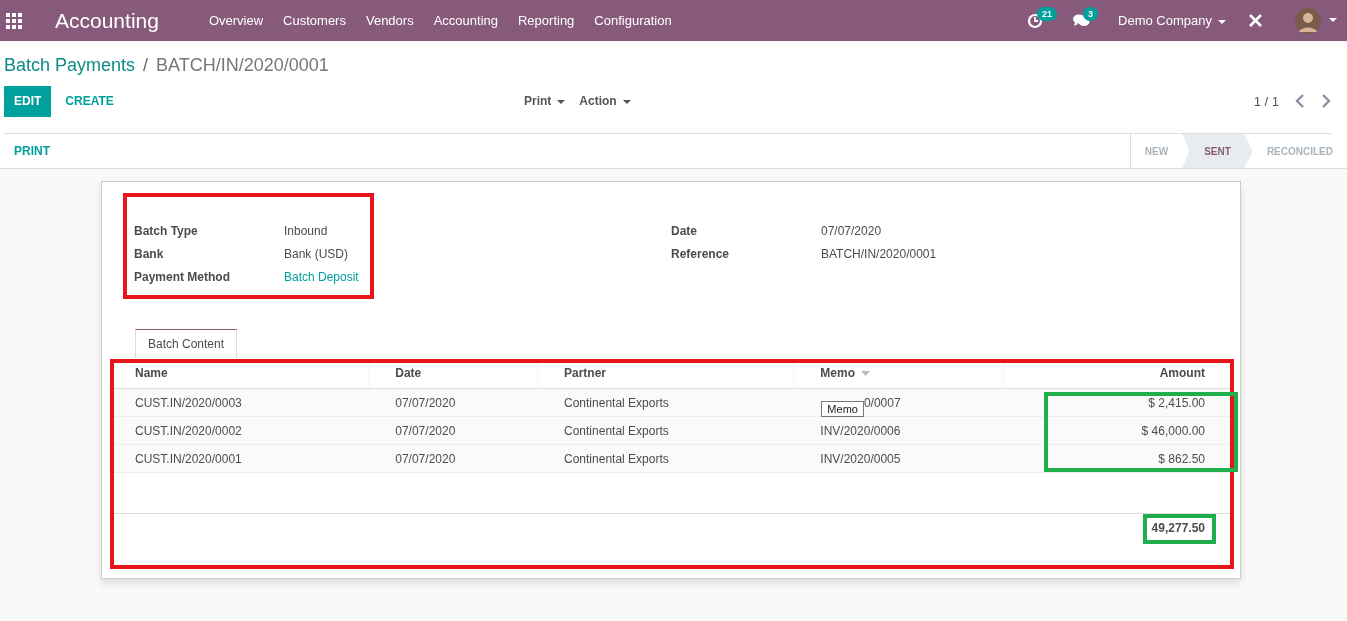 Image resolution: width=1347 pixels, height=621 pixels. What do you see at coordinates (316, 254) in the screenshot?
I see `field-value: Bank (USD)` at bounding box center [316, 254].